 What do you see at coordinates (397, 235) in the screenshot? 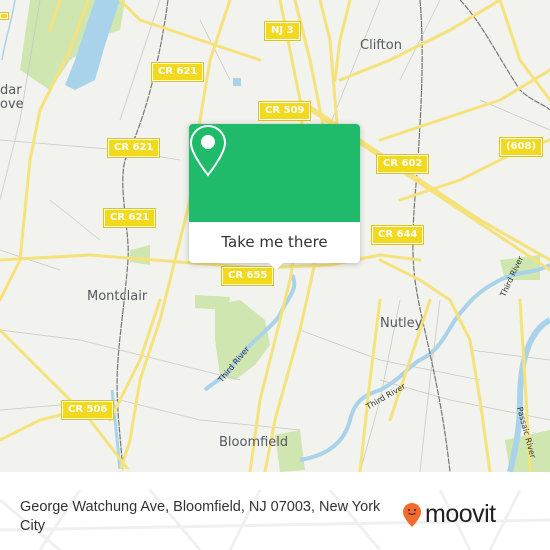
I see `road-shield-cr644: CR 644` at bounding box center [397, 235].